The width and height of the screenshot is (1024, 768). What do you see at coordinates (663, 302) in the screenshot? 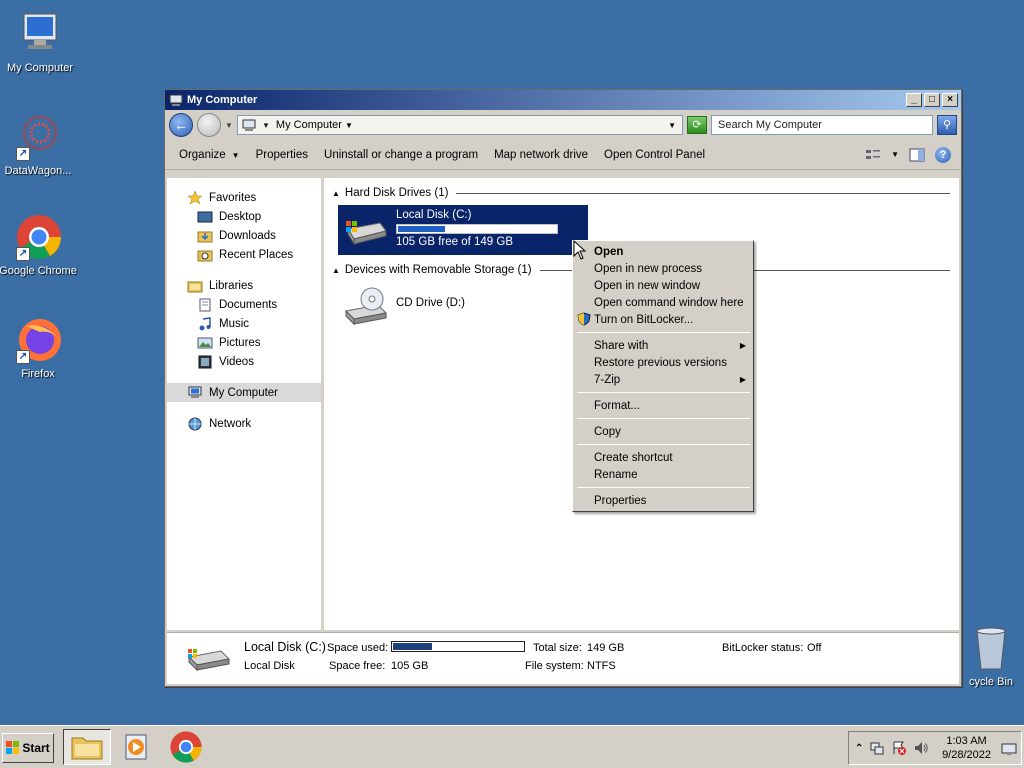
I see `menu-item-open-command-window: Open command window here` at bounding box center [663, 302].